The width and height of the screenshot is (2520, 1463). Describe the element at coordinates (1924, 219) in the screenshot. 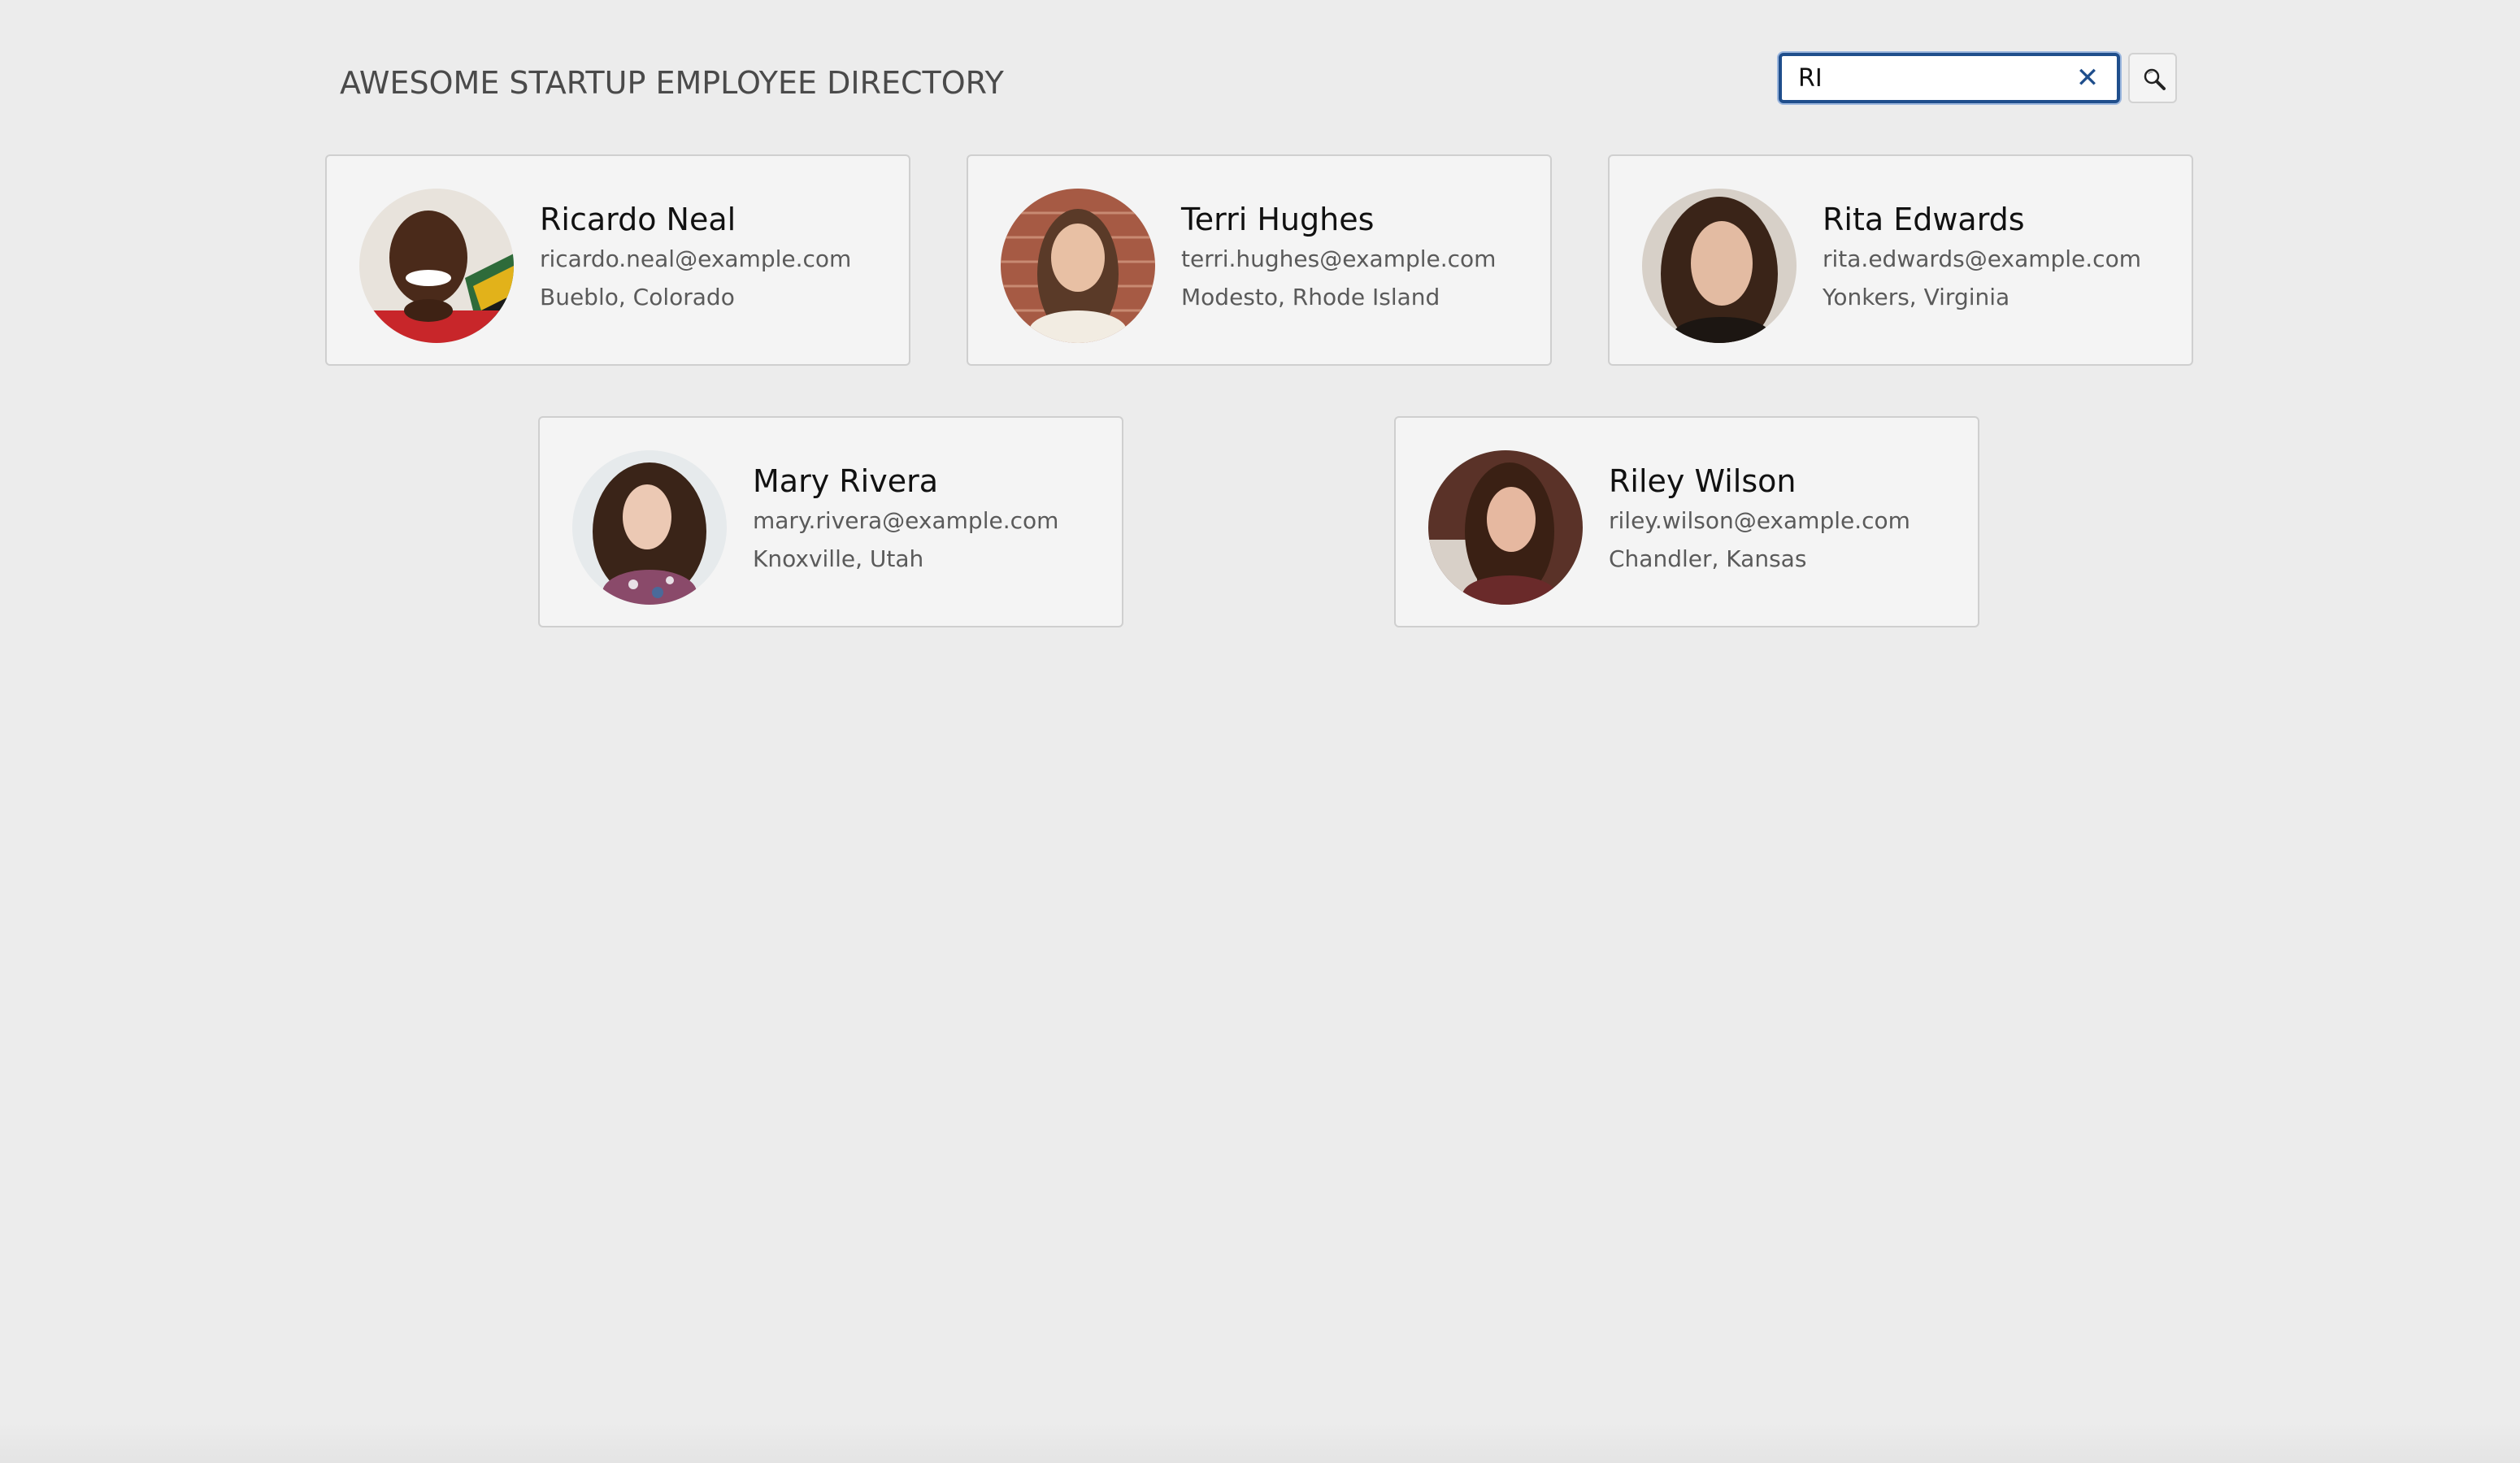

I see `employee-name: Rita Edwards` at that location.